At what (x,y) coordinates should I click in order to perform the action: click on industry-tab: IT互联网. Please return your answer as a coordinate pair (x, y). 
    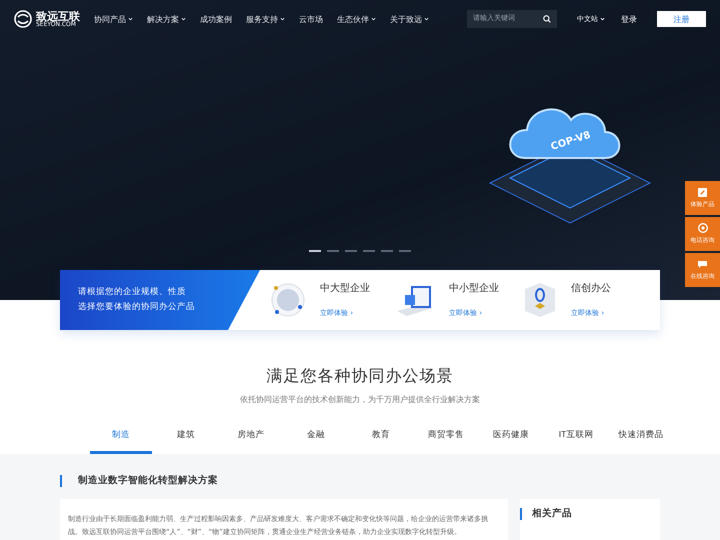
    Looking at the image, I should click on (576, 441).